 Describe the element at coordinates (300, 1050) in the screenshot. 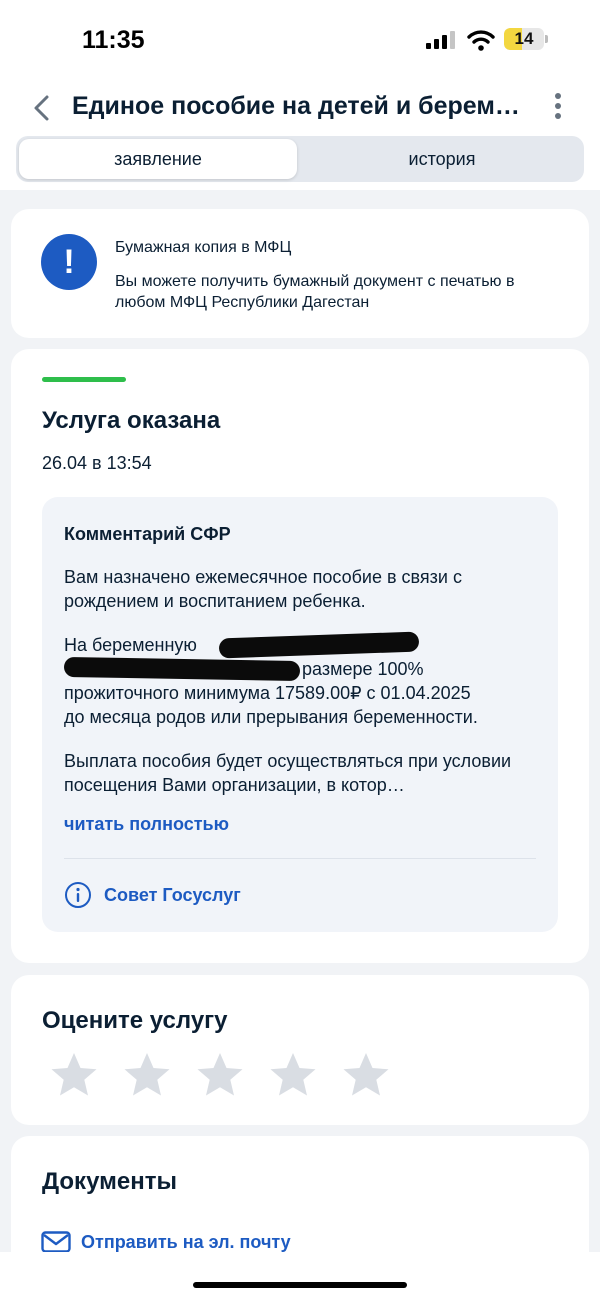

I see `rate-service-card: Оцените услугу` at that location.